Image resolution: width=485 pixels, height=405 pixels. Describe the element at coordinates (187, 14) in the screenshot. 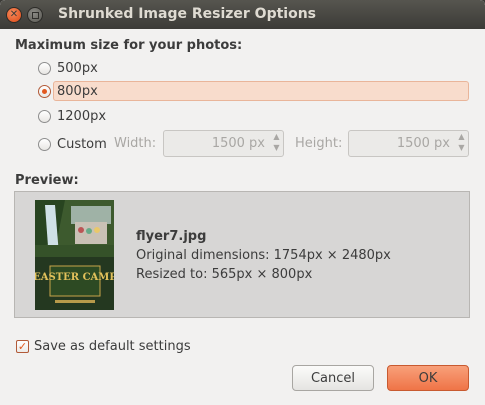

I see `window-title: Shrunked Image Resizer Options` at that location.